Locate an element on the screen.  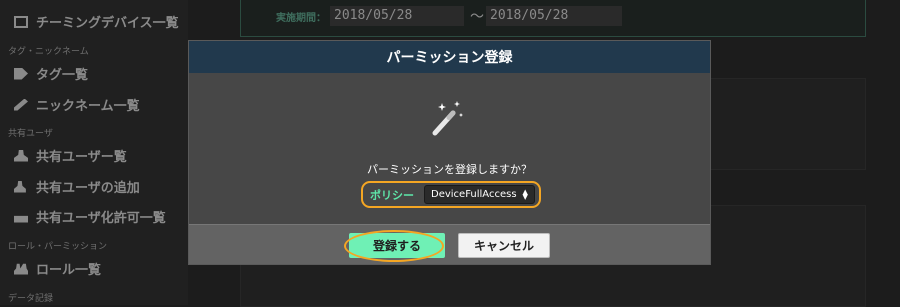
sidebar-item-label: チーミングデバイス一覧 is located at coordinates (107, 23).